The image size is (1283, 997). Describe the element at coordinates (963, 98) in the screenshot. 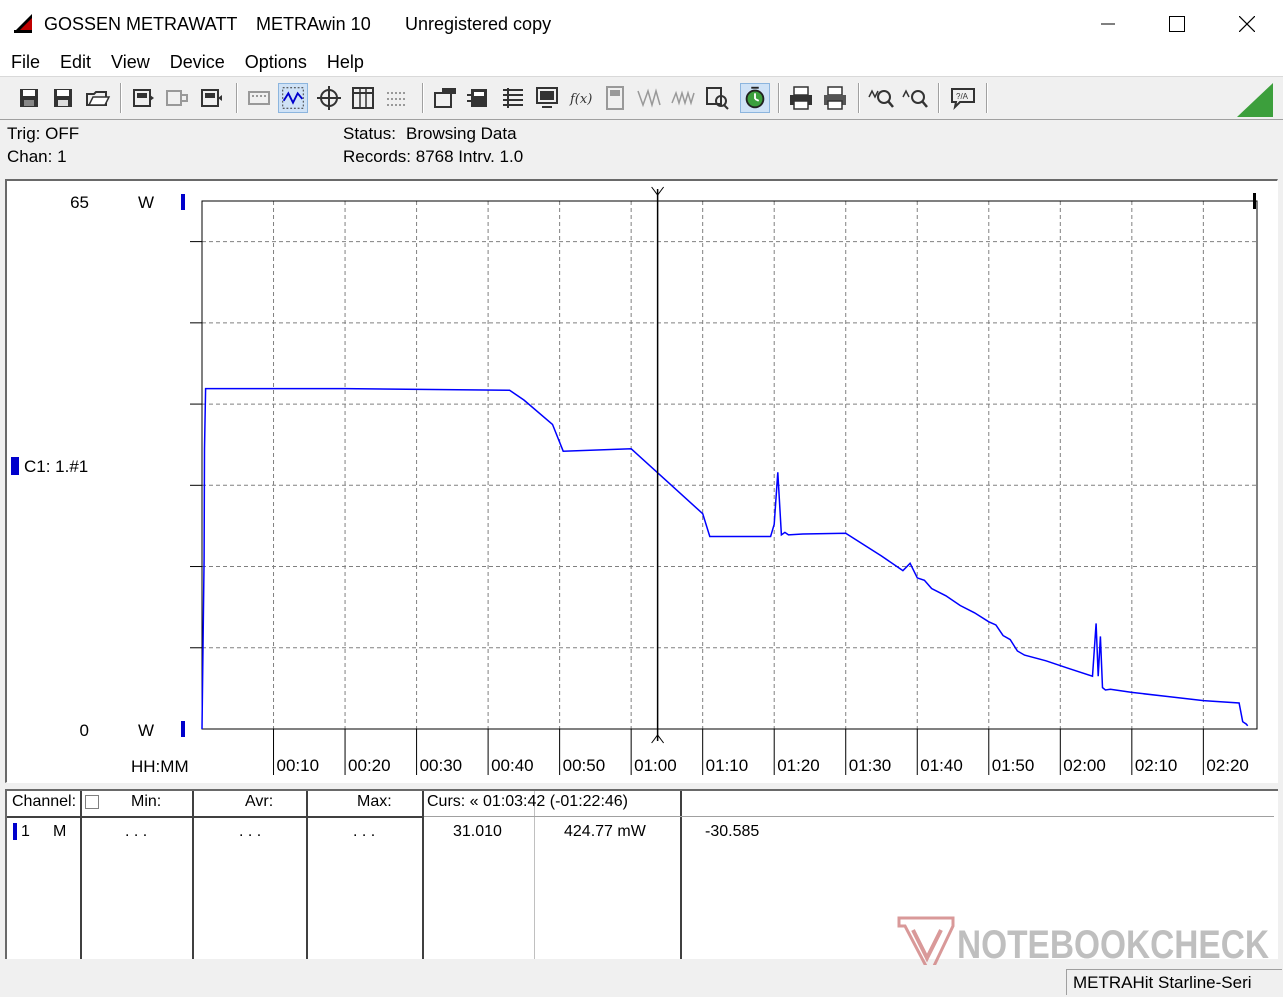

I see `help-icon: ?/A` at that location.